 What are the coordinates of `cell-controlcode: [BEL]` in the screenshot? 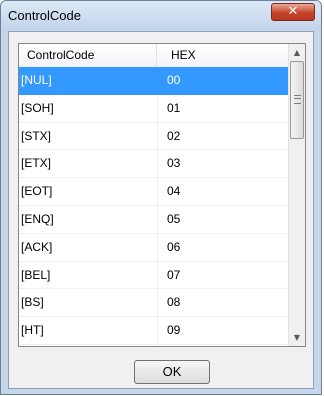 It's located at (36, 274).